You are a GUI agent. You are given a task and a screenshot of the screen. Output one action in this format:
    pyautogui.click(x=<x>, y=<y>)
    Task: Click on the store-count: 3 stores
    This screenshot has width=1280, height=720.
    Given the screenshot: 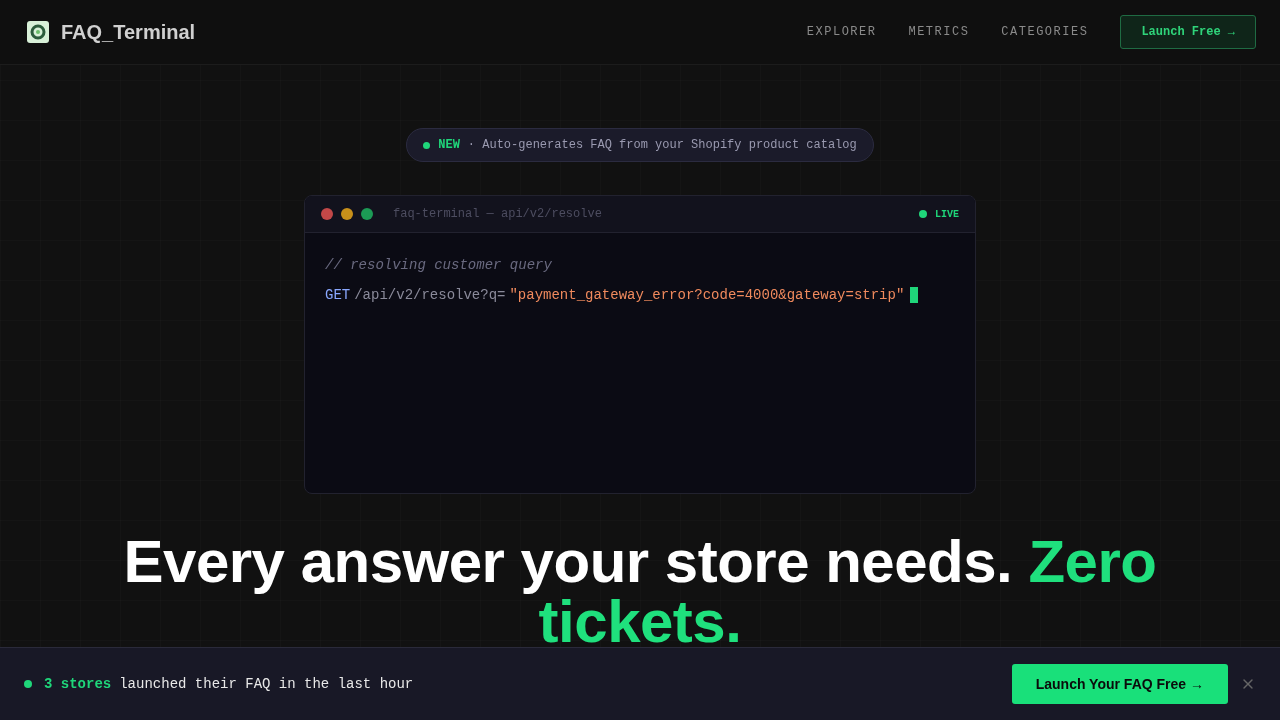 What is the action you would take?
    pyautogui.click(x=78, y=684)
    